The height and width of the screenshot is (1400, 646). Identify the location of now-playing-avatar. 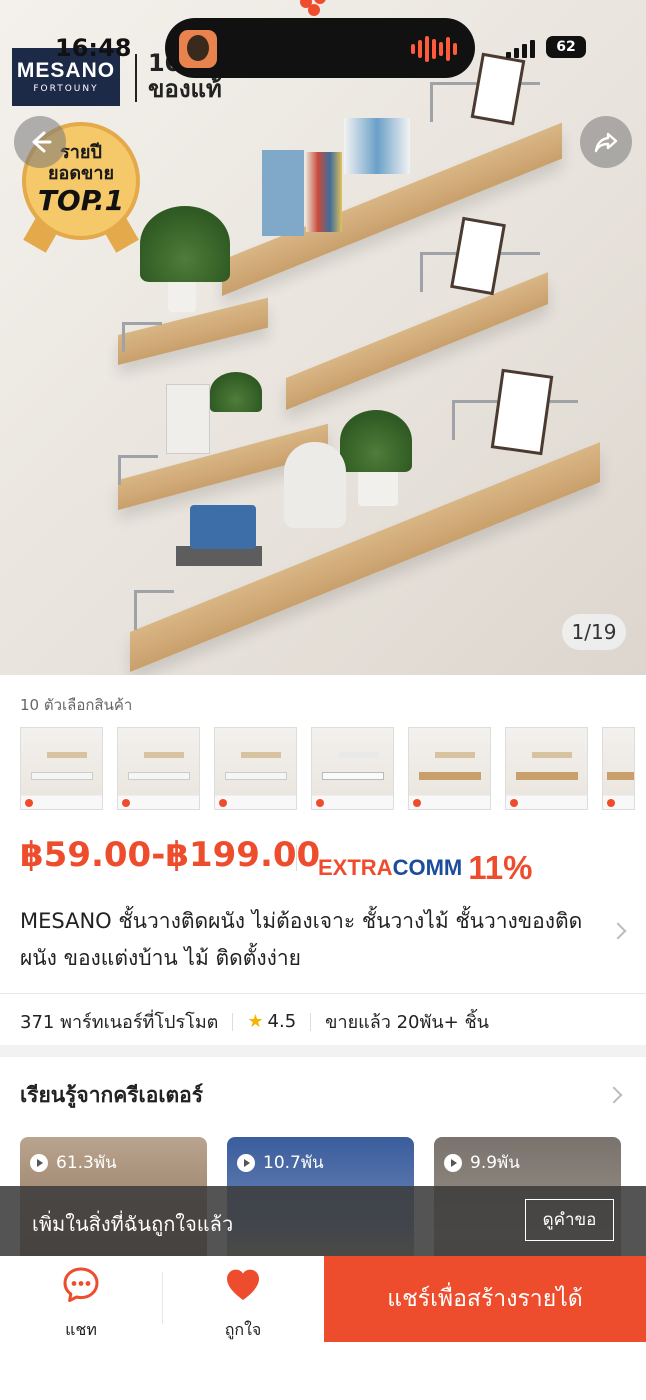
(198, 49).